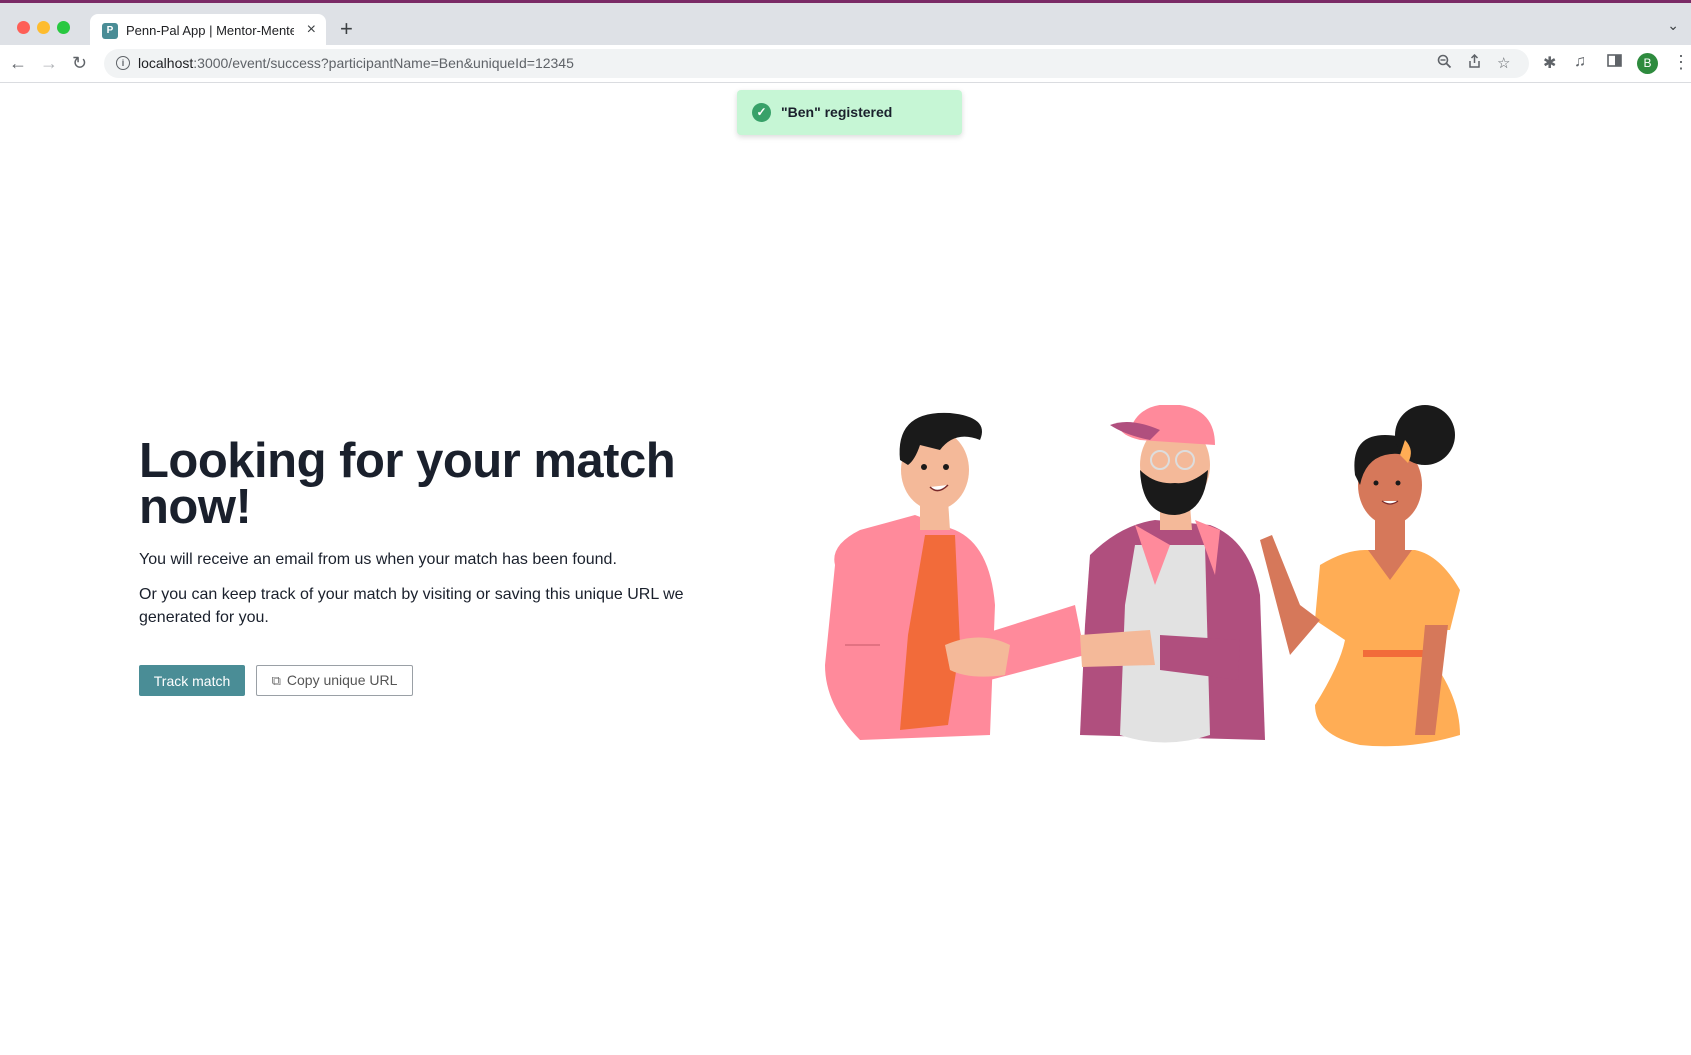 The width and height of the screenshot is (1691, 1055). I want to click on woman-yellow-dress-figure, so click(1360, 576).